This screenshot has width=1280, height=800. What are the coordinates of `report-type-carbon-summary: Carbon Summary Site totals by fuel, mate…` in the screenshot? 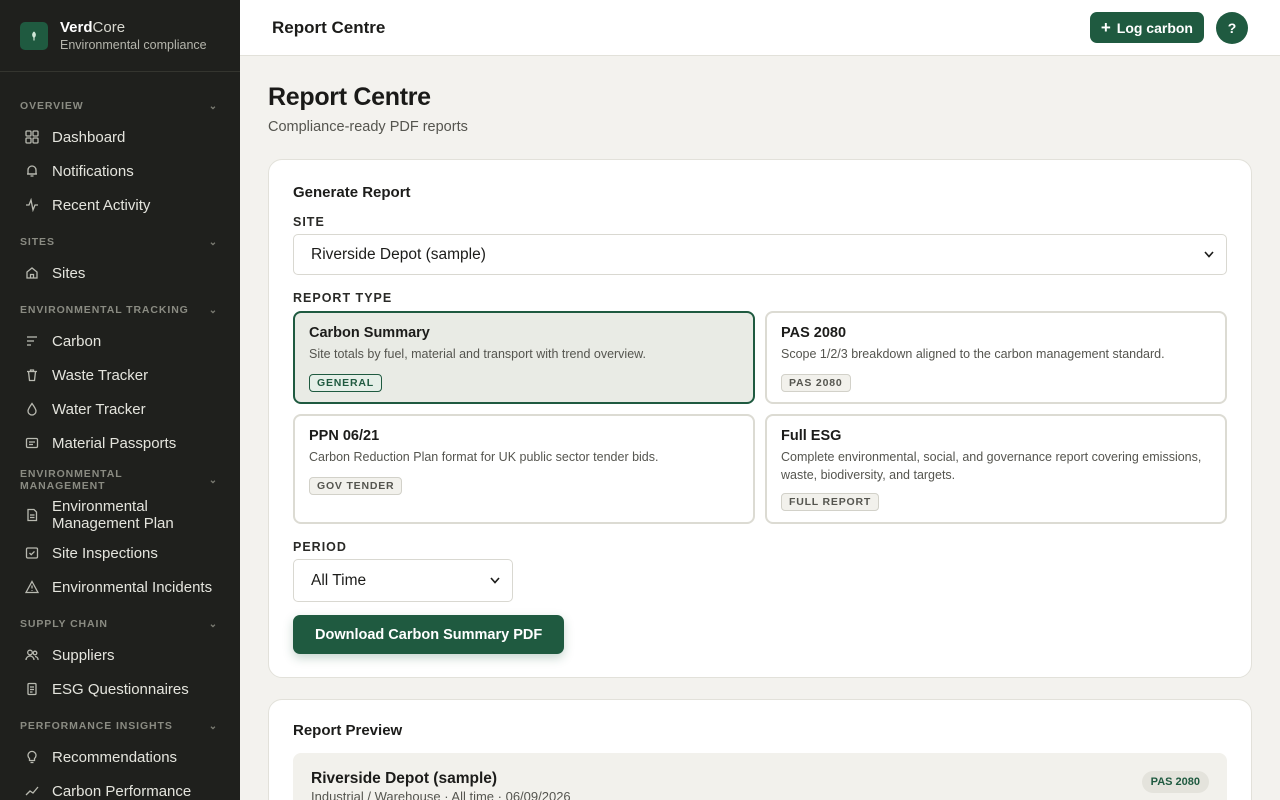 It's located at (524, 357).